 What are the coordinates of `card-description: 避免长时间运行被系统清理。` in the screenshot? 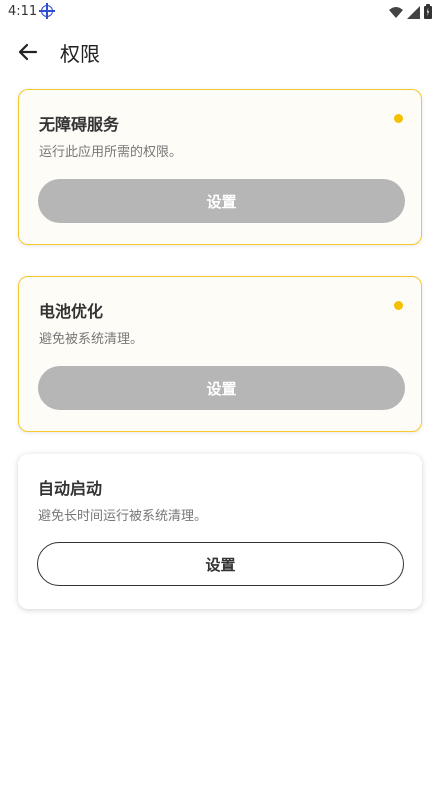 It's located at (123, 516).